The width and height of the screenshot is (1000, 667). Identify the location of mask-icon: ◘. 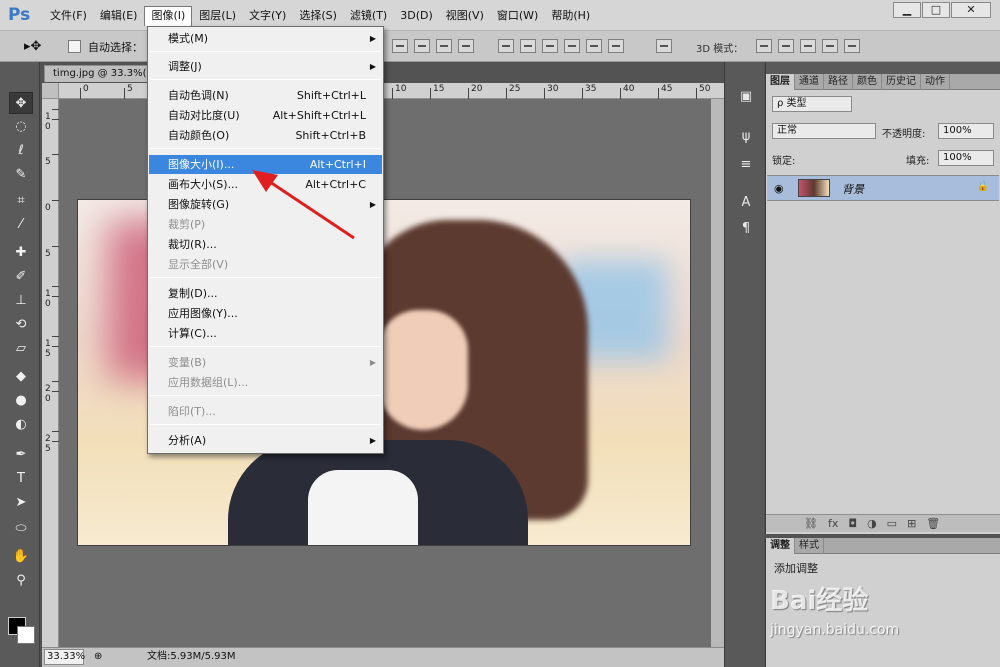
(852, 523).